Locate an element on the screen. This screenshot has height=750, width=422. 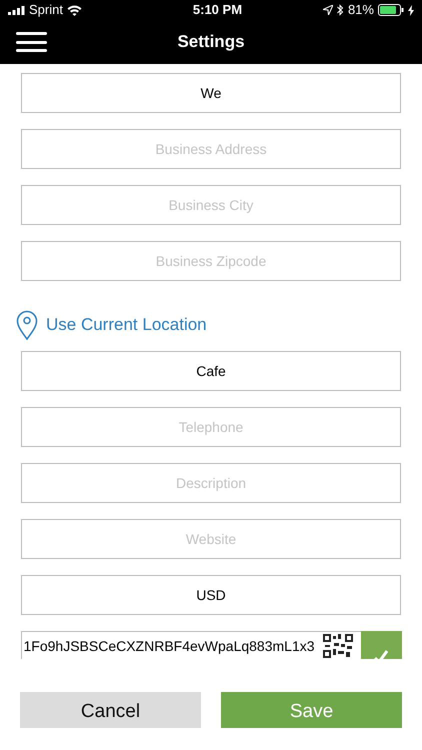
text-field: Telephone is located at coordinates (211, 427).